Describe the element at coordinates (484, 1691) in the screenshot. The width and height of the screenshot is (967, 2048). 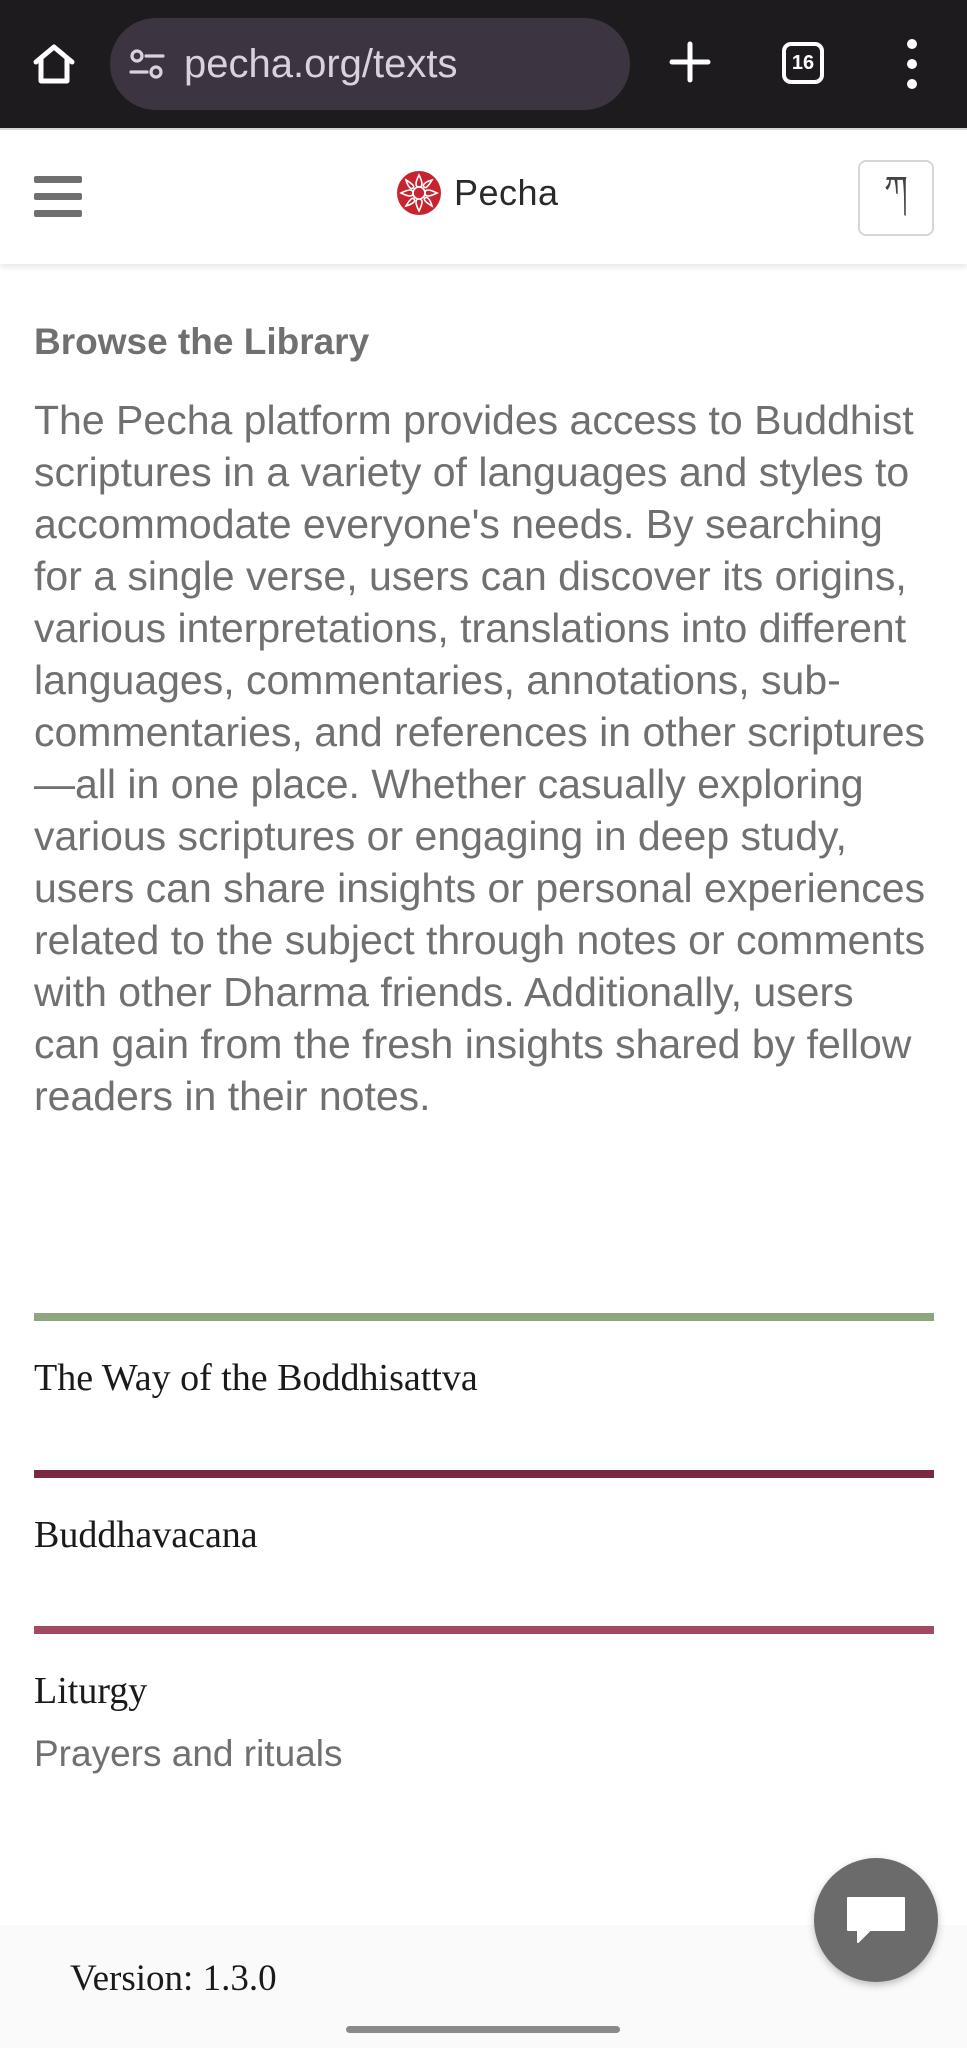
I see `category-title: Liturgy` at that location.